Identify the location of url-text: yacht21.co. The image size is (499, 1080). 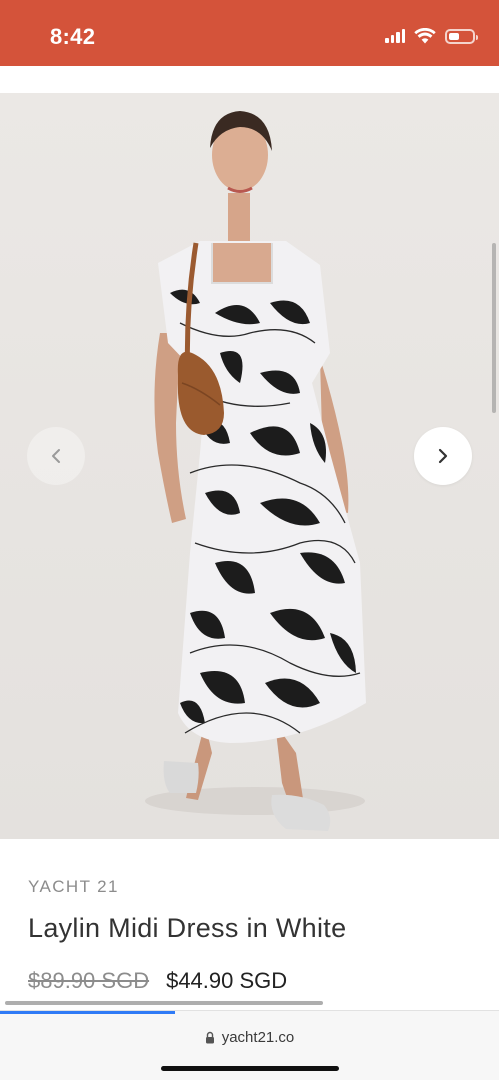
(258, 1037).